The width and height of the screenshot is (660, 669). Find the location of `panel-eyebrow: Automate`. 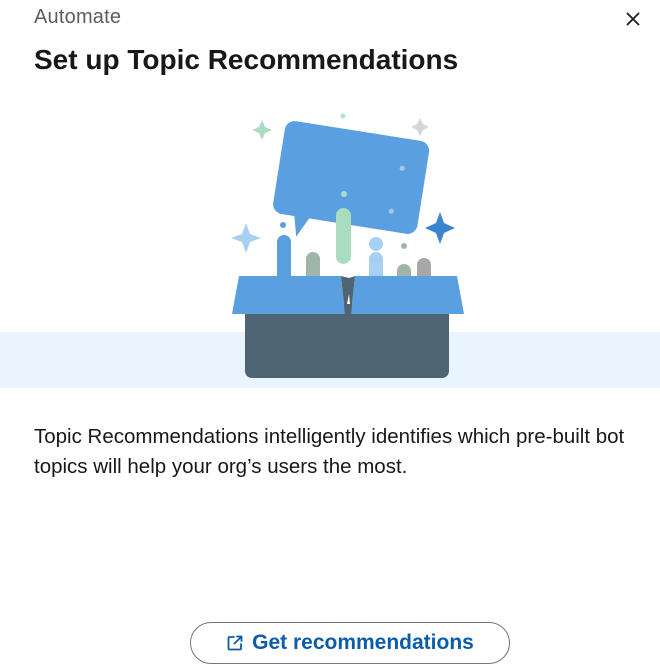

panel-eyebrow: Automate is located at coordinates (78, 17).